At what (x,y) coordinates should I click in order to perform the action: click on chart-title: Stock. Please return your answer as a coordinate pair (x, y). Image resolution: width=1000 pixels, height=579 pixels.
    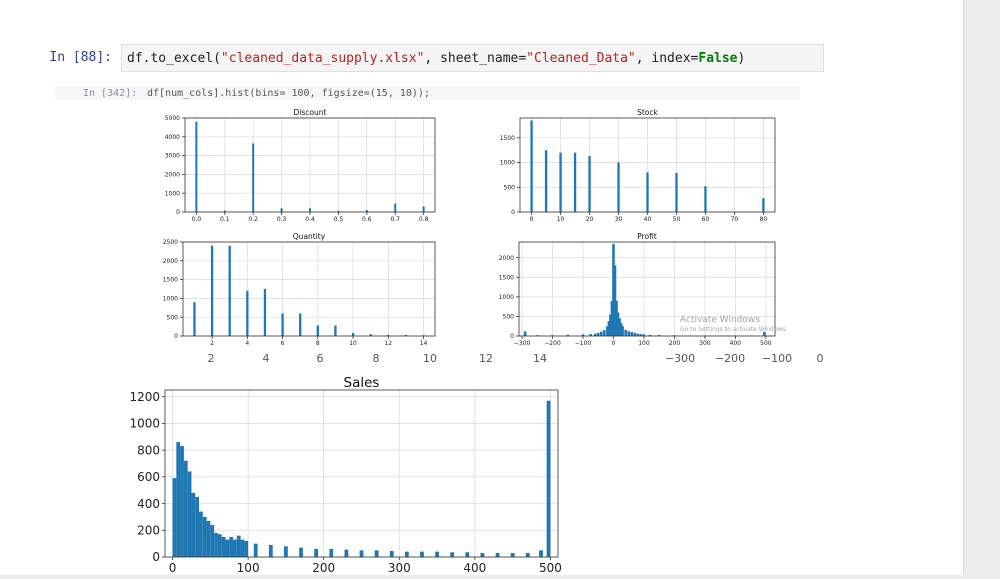
    Looking at the image, I should click on (647, 112).